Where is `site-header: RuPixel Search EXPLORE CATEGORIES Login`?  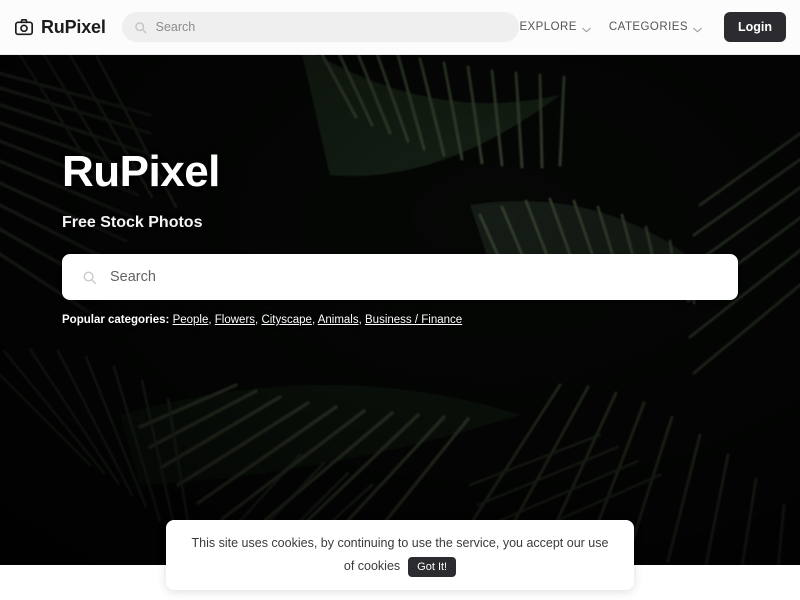 site-header: RuPixel Search EXPLORE CATEGORIES Login is located at coordinates (400, 27).